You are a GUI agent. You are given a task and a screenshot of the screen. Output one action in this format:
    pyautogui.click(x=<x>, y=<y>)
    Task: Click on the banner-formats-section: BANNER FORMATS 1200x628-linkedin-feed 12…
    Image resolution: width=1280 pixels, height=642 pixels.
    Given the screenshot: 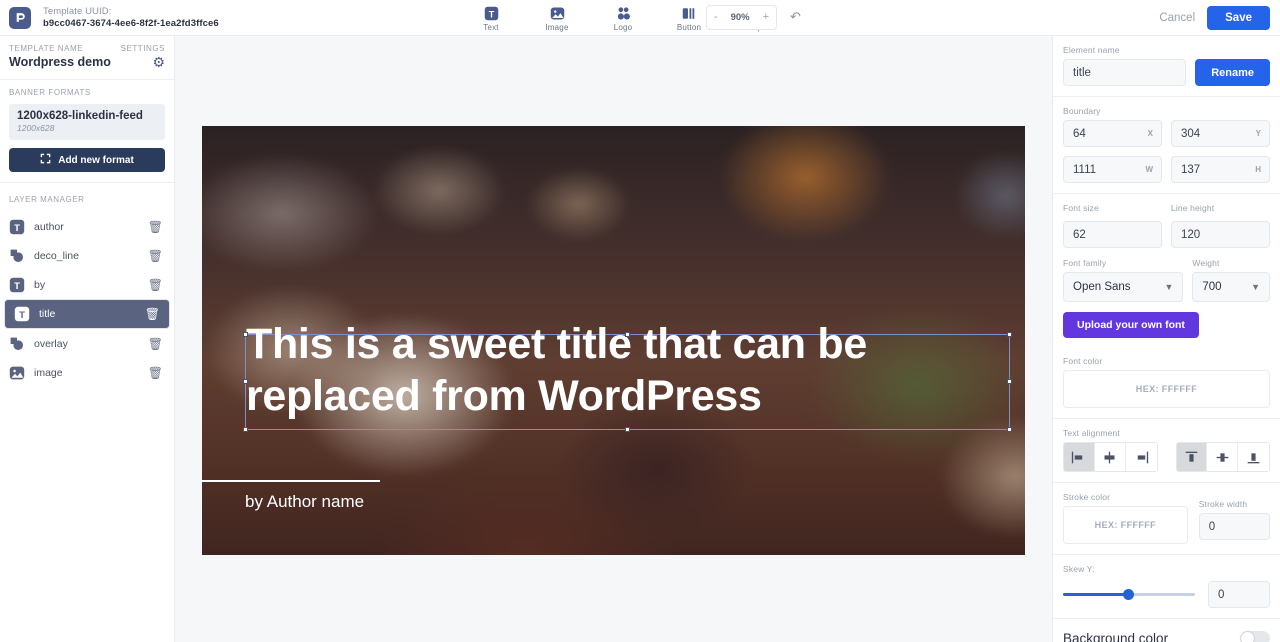 What is the action you would take?
    pyautogui.click(x=87, y=131)
    